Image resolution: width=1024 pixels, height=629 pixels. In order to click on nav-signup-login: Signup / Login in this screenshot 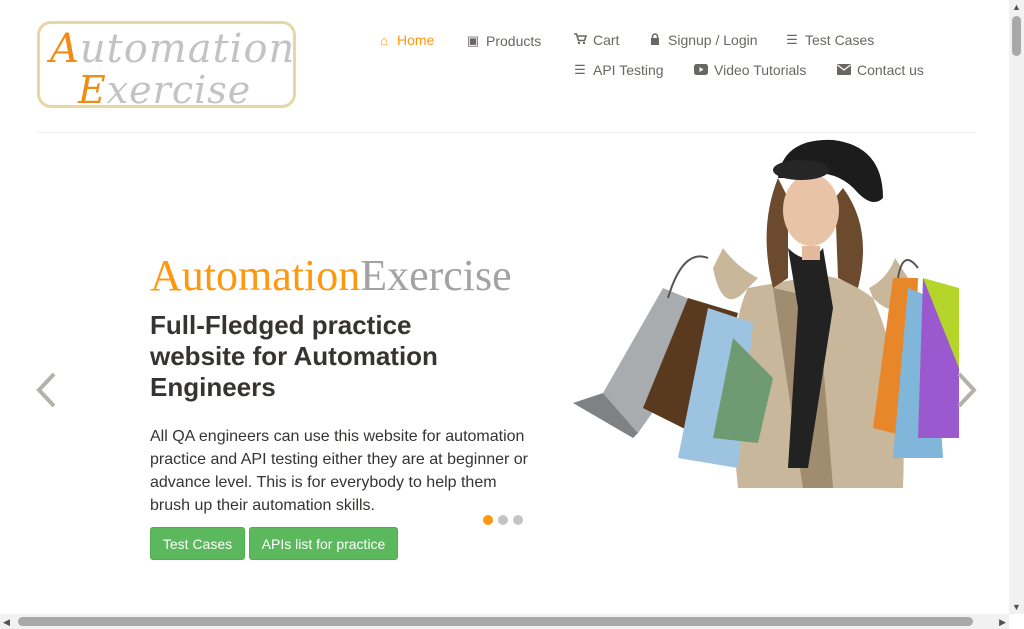, I will do `click(703, 40)`.